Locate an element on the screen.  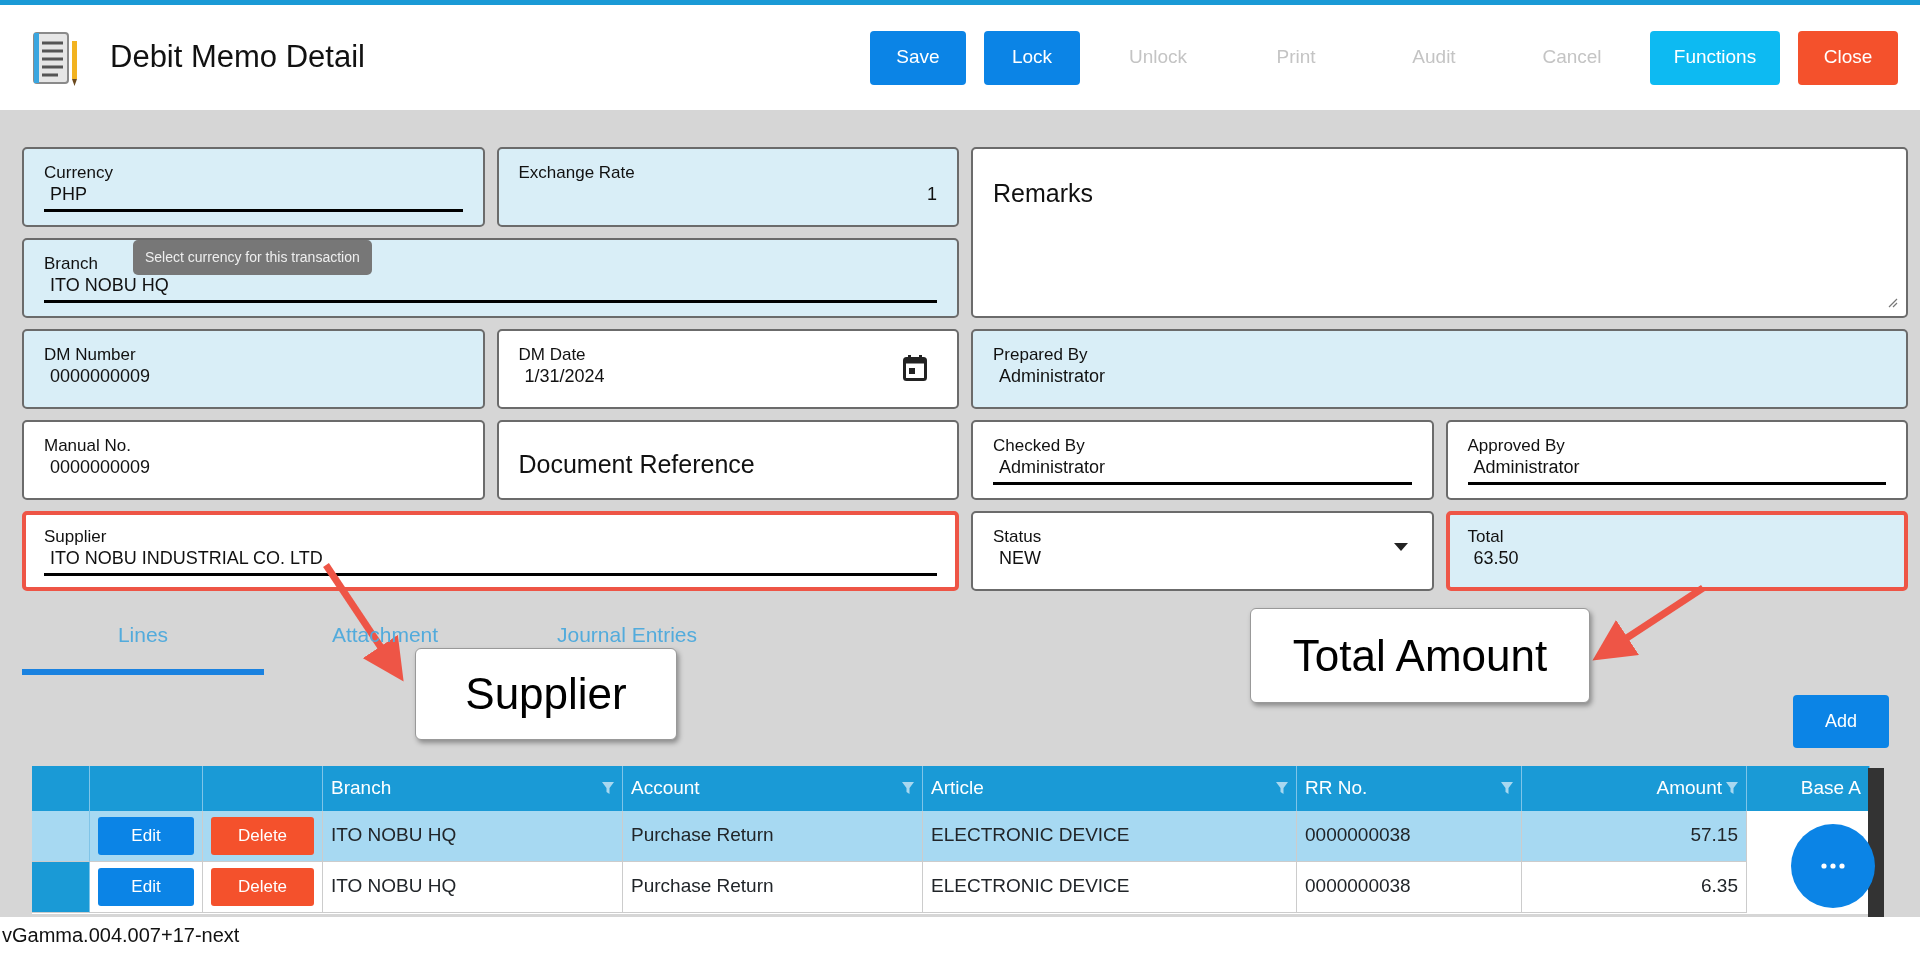
form-field: Currency PHP is located at coordinates (253, 187).